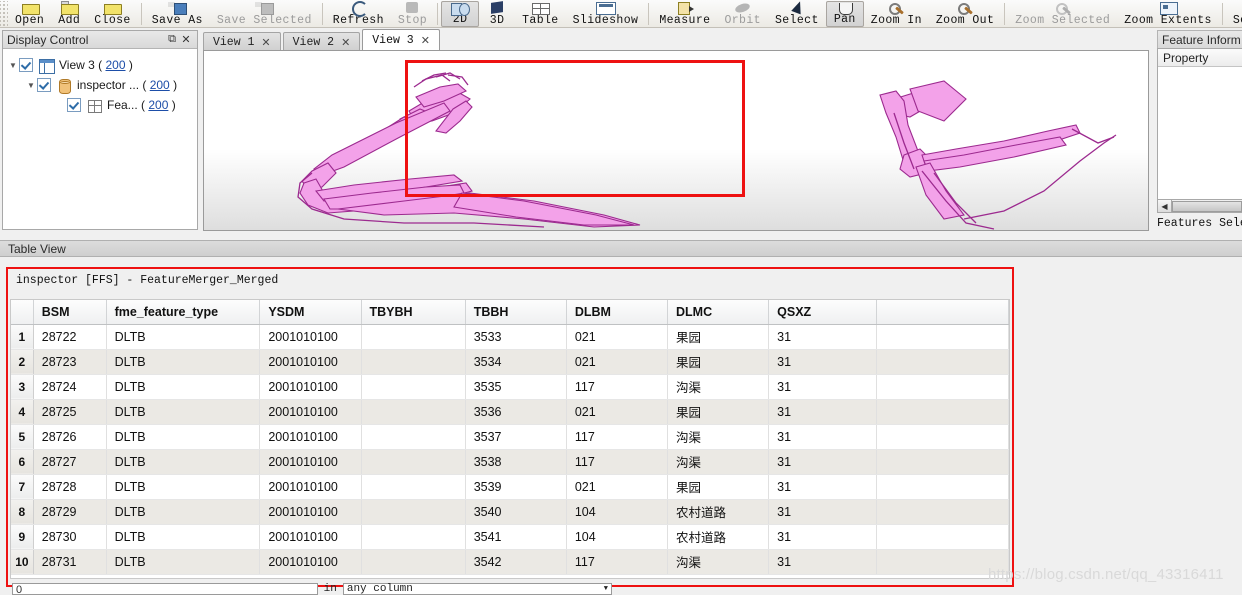 This screenshot has height=595, width=1242. I want to click on column-header-tbbh: TBBH, so click(516, 312).